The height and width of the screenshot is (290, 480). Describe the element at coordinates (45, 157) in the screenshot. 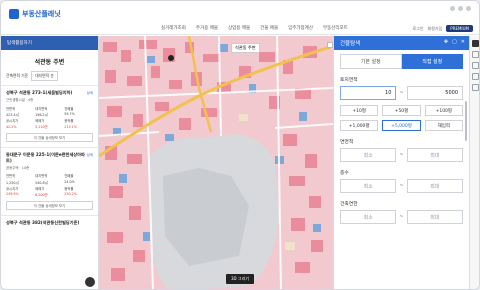

I see `card-title: 동대문구 이문동 225-1(이문e편한세상아파트)` at that location.